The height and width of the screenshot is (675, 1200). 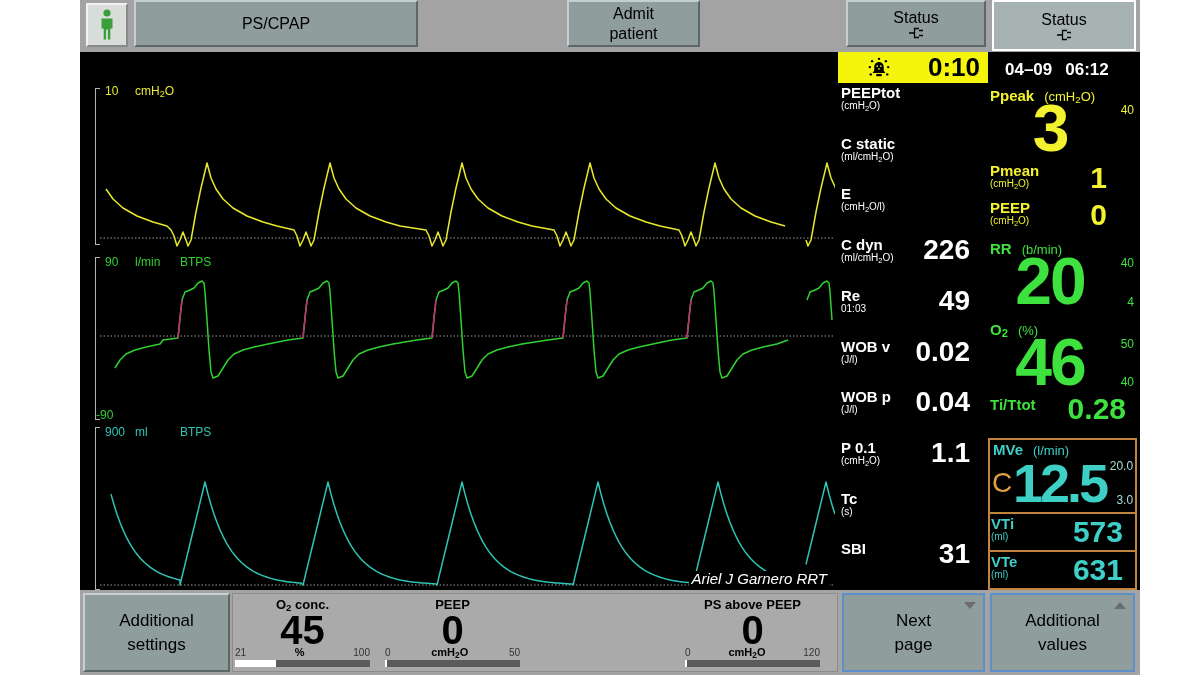 I want to click on caret-down-icon, so click(x=970, y=605).